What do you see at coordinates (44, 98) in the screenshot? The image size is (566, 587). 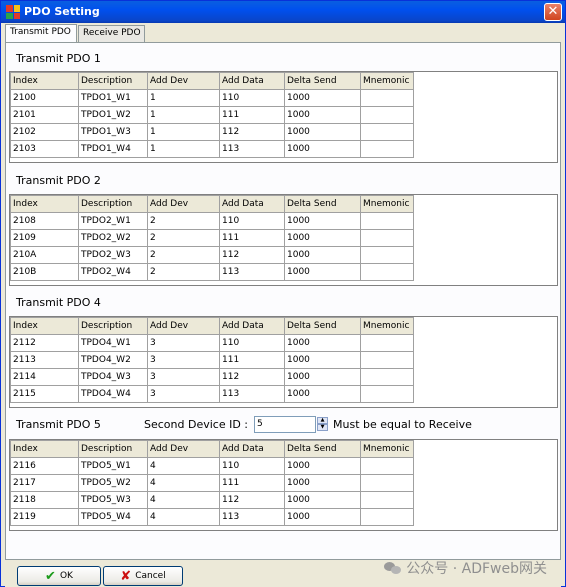 I see `table-cell: 2100` at bounding box center [44, 98].